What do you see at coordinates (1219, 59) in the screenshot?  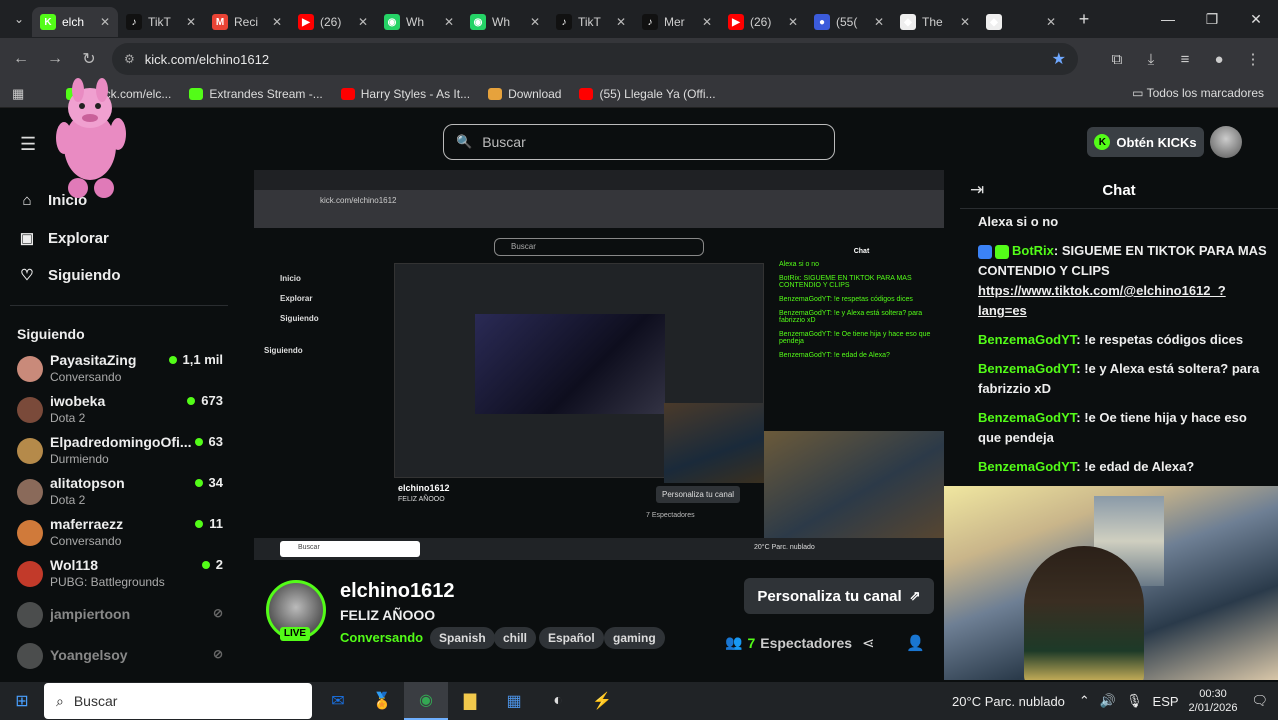 I see `profile-icon: ●` at bounding box center [1219, 59].